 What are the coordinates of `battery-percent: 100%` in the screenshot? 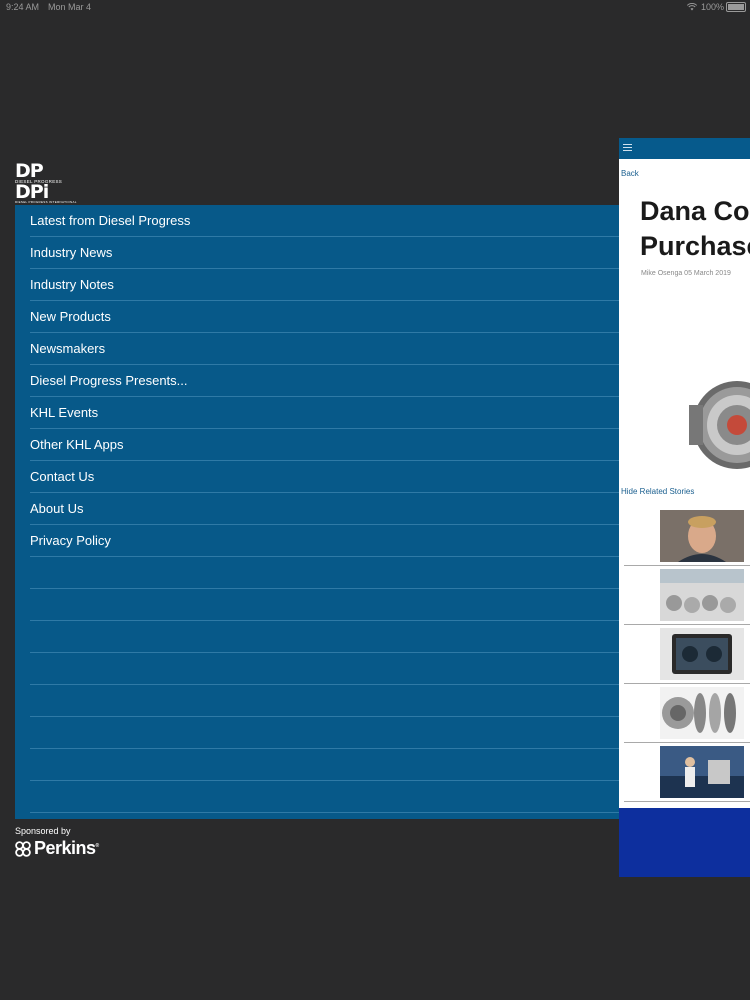 It's located at (712, 7).